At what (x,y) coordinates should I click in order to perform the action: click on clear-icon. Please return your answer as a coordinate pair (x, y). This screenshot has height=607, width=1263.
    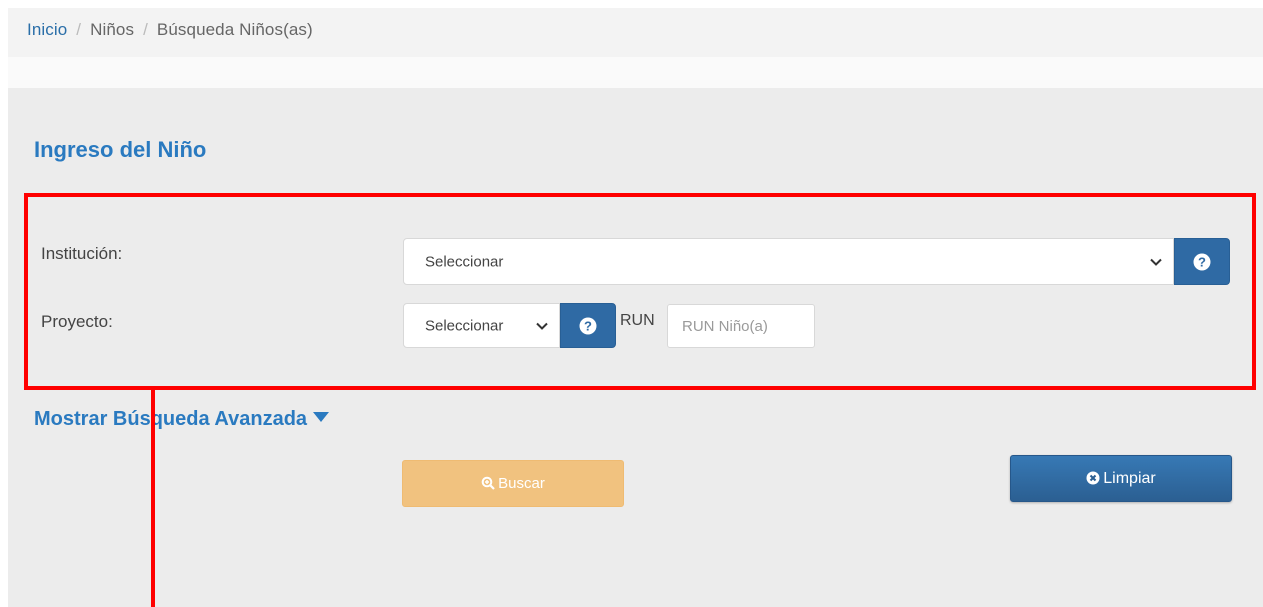
    Looking at the image, I should click on (1093, 478).